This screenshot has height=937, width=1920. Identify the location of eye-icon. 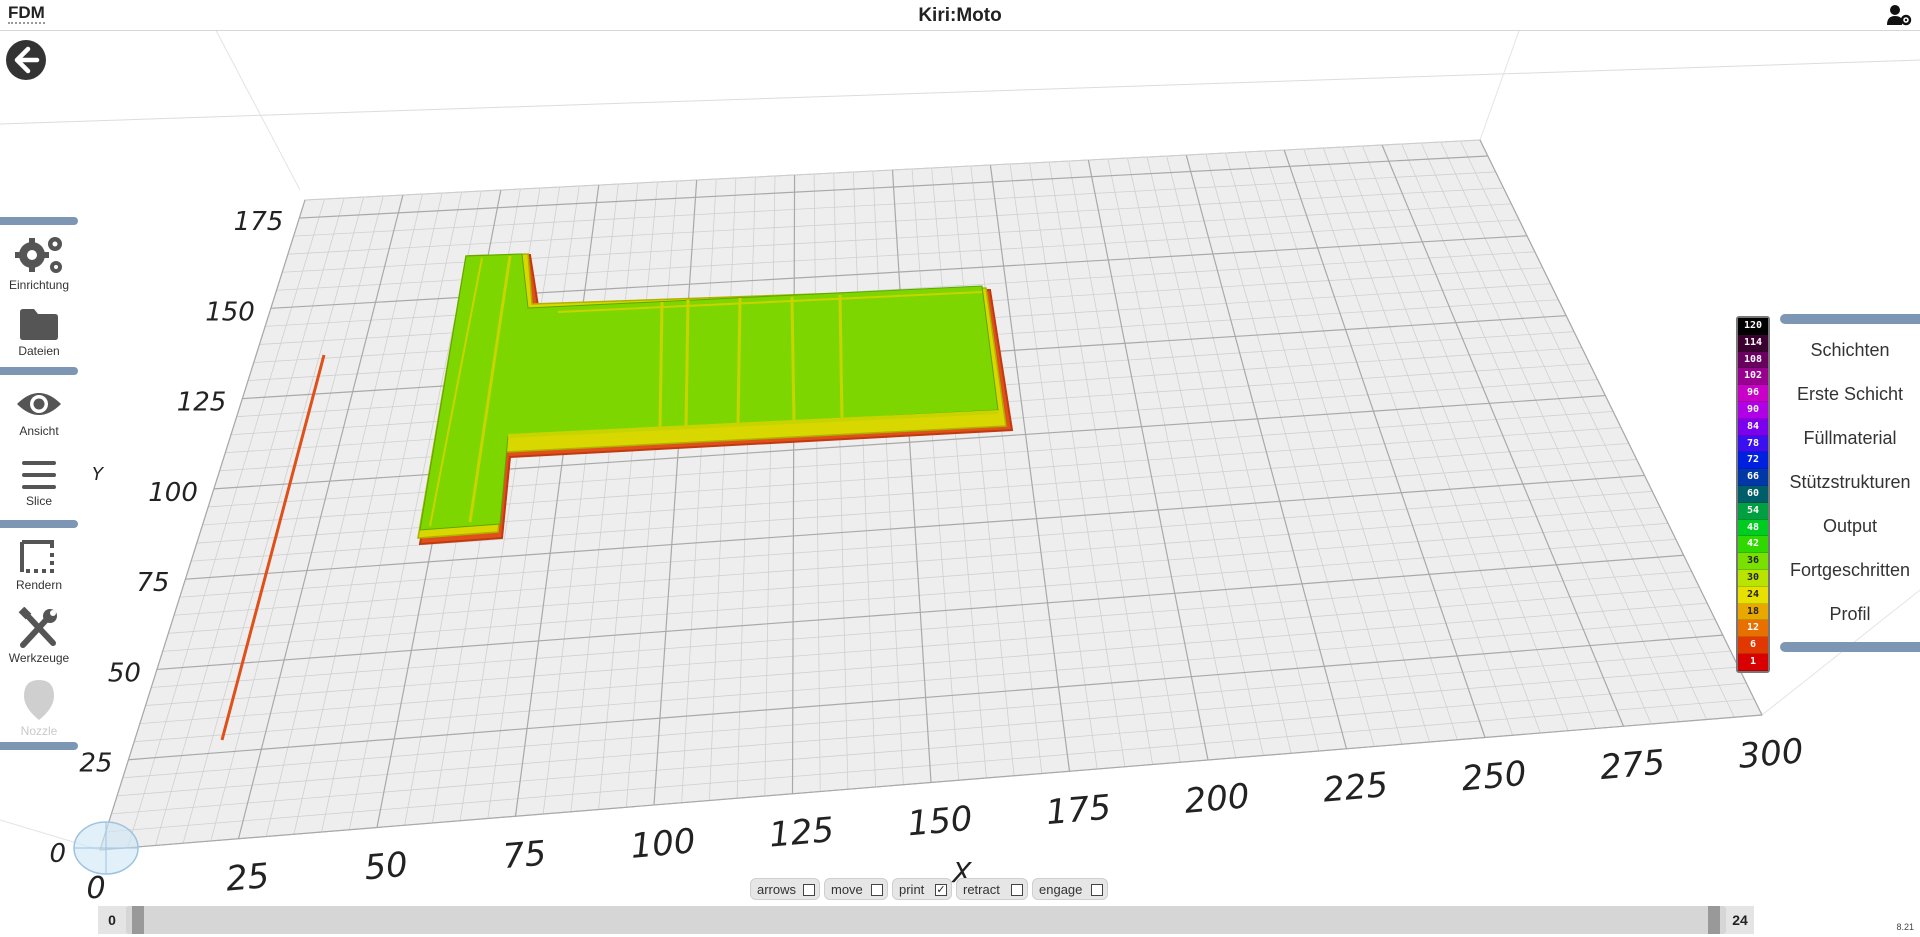
(39, 404).